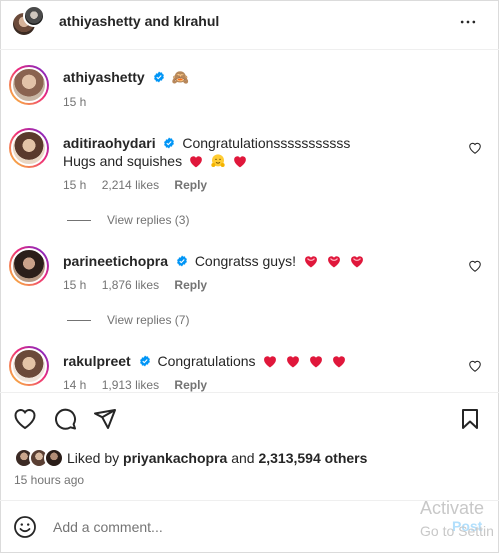  I want to click on caption-text: athiyashetty 🙈, so click(126, 77).